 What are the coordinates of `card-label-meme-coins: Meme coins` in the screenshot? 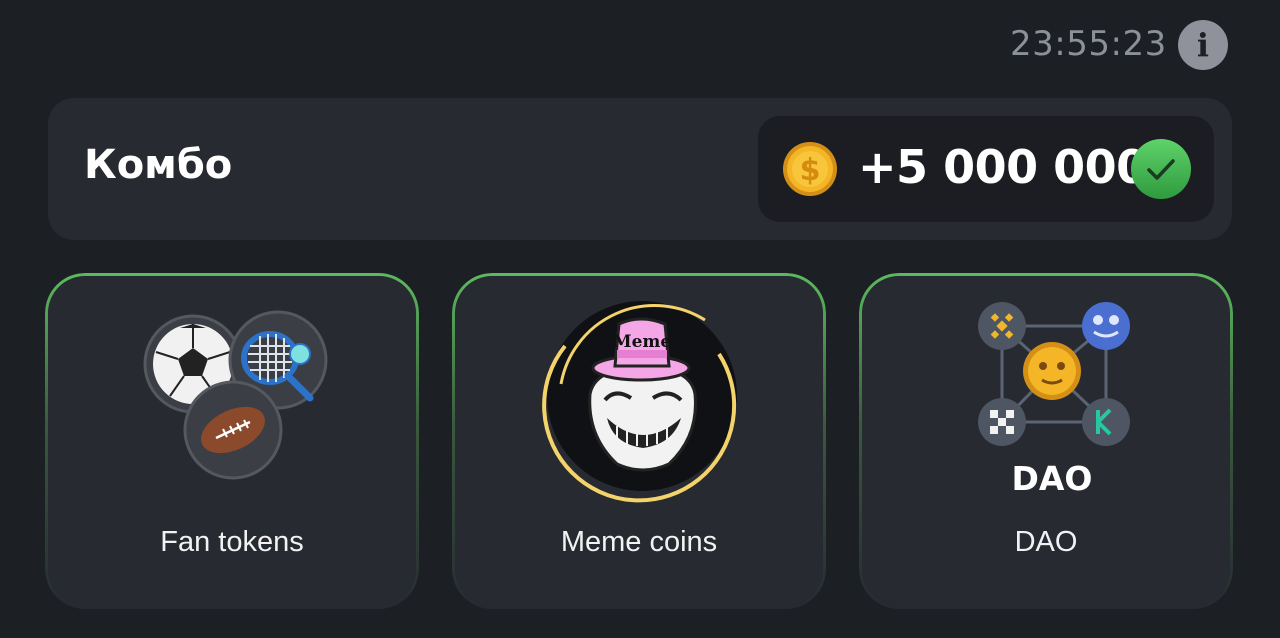 It's located at (639, 542).